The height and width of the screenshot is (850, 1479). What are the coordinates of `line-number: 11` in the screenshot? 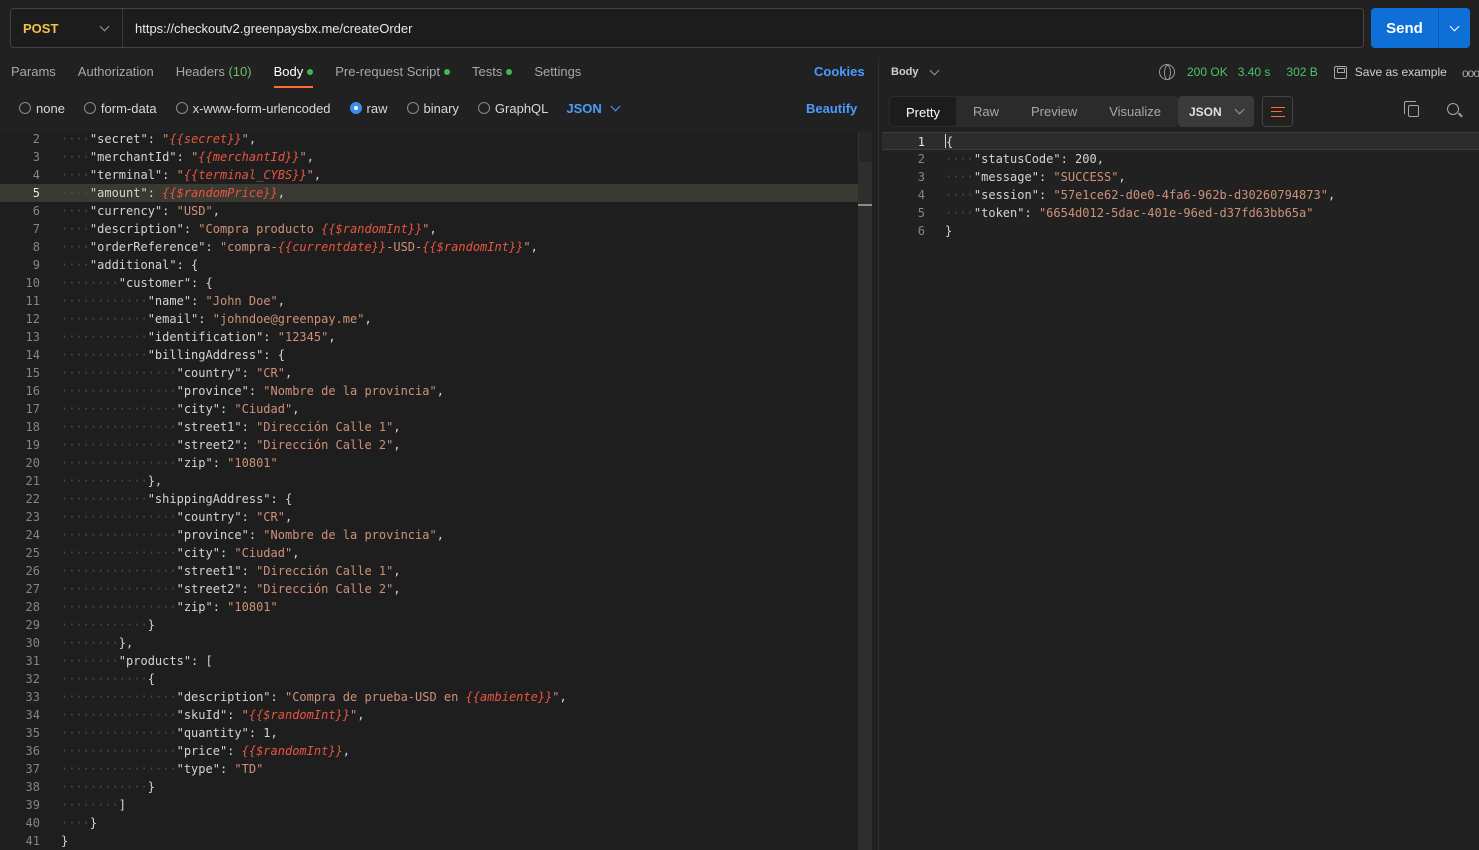 It's located at (32, 301).